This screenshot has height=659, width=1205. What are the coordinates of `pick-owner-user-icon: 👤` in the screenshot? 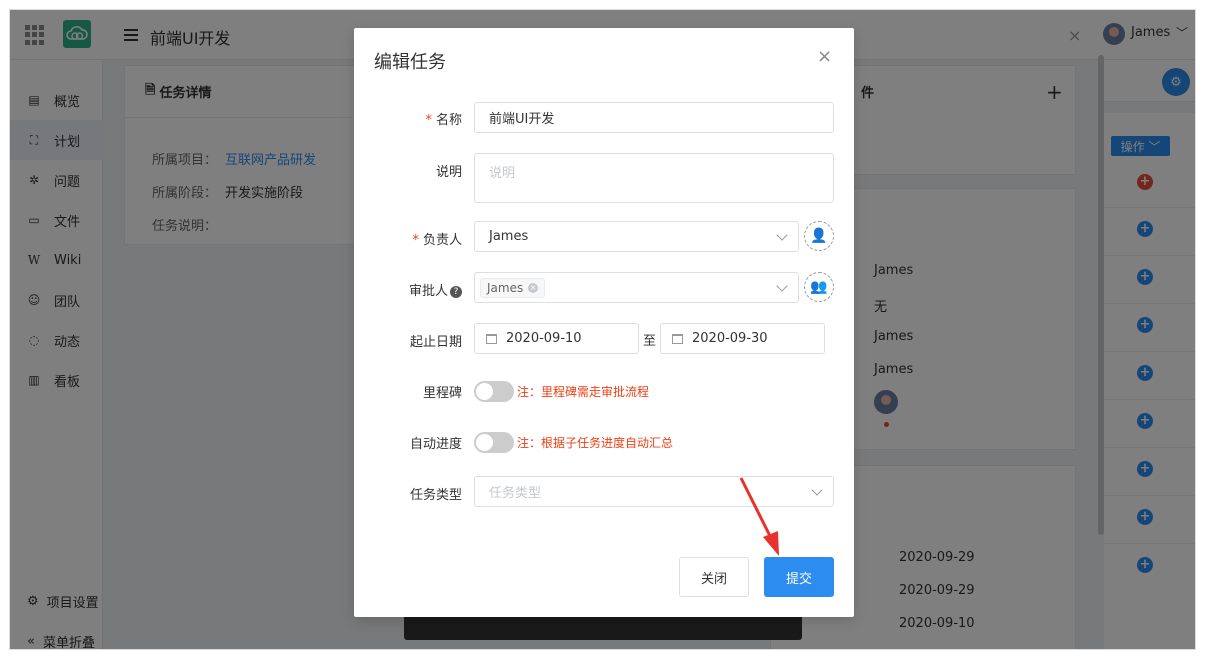 It's located at (819, 236).